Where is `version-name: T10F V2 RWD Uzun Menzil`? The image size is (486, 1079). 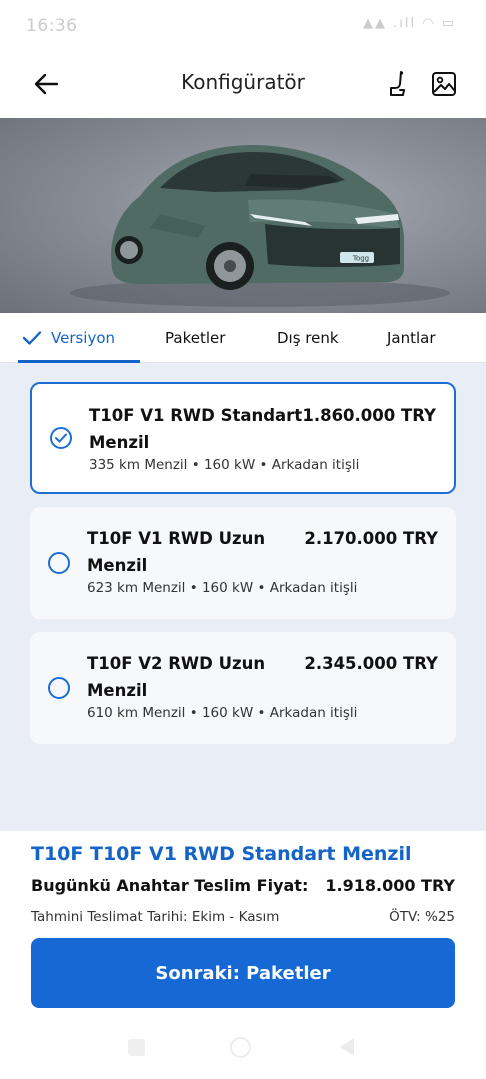
version-name: T10F V2 RWD Uzun Menzil is located at coordinates (176, 677).